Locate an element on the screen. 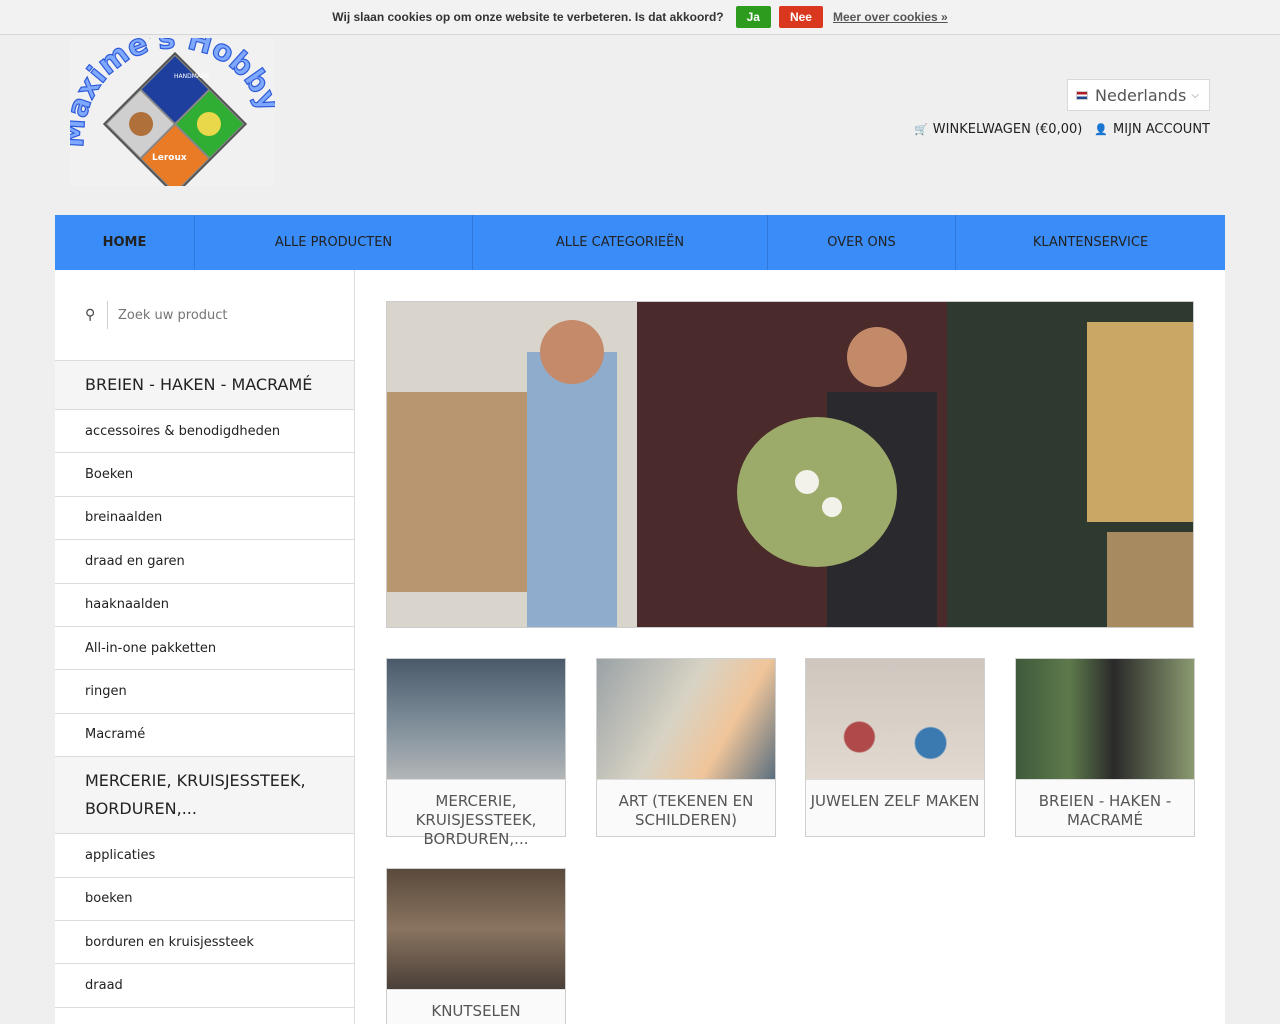 This screenshot has height=1024, width=1280. category-tile: ART (TEKENEN EN SCHILDEREN) is located at coordinates (686, 747).